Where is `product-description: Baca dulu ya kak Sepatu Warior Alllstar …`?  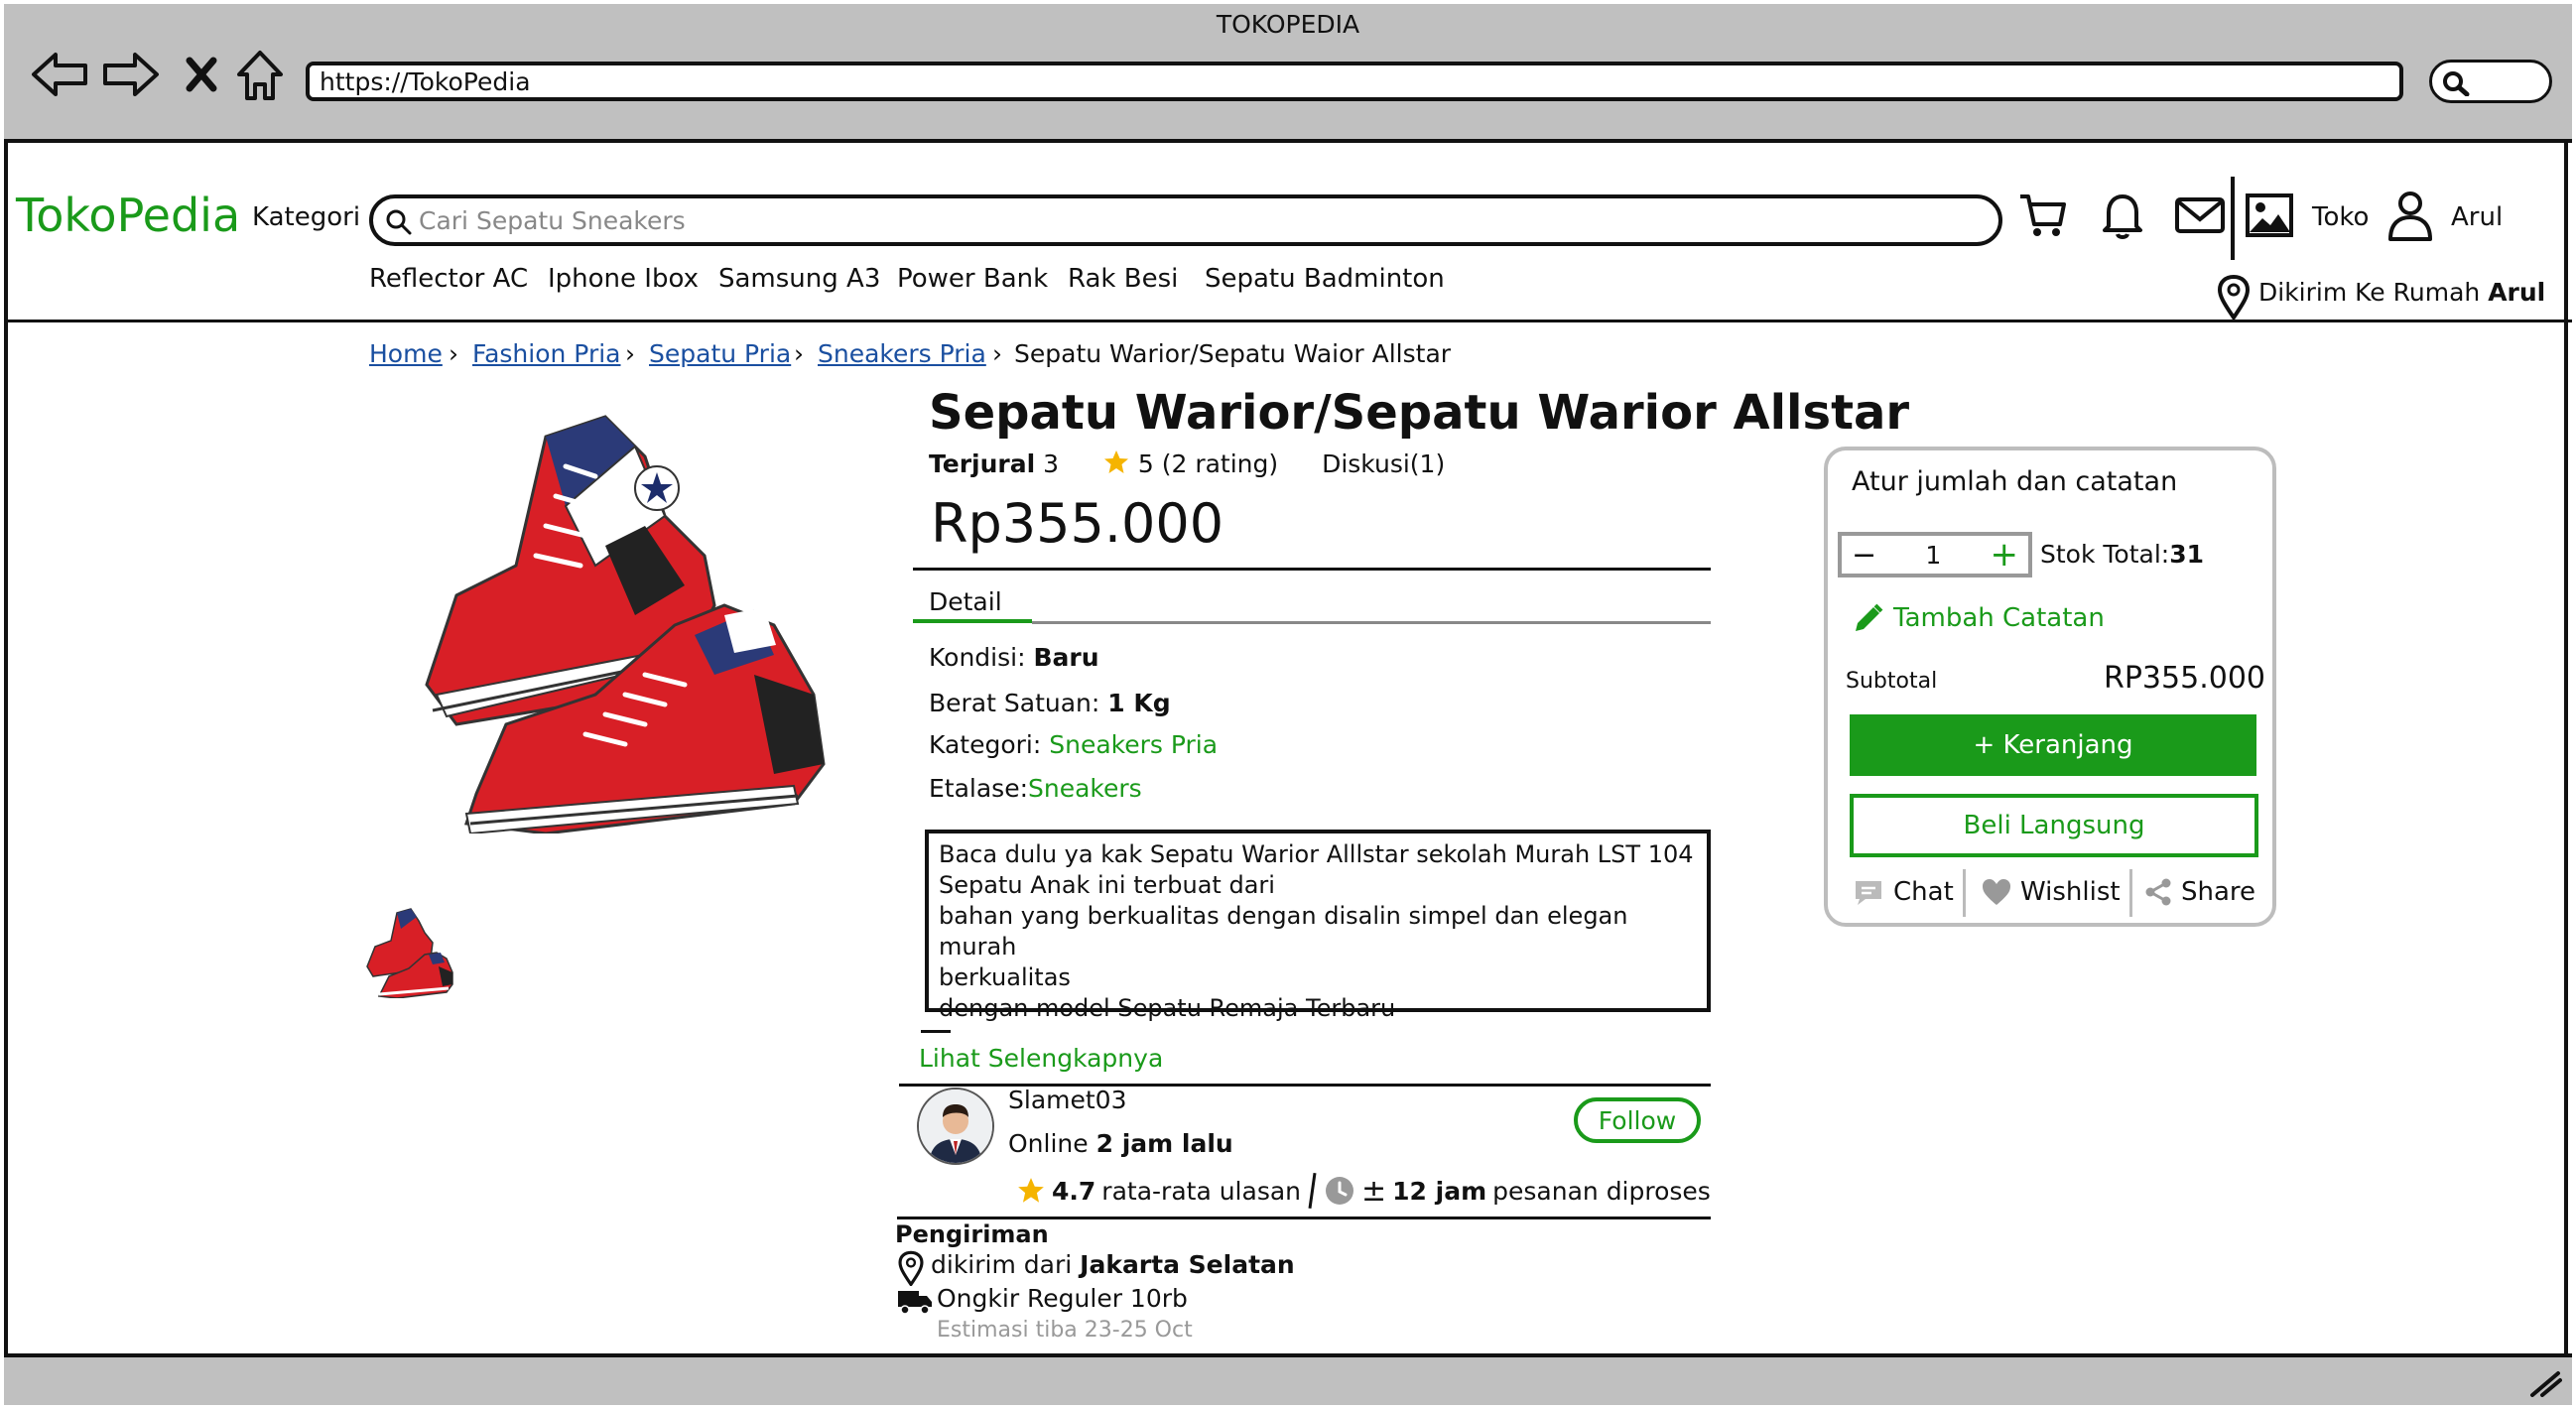
product-description: Baca dulu ya kak Sepatu Warior Alllstar … is located at coordinates (1318, 926).